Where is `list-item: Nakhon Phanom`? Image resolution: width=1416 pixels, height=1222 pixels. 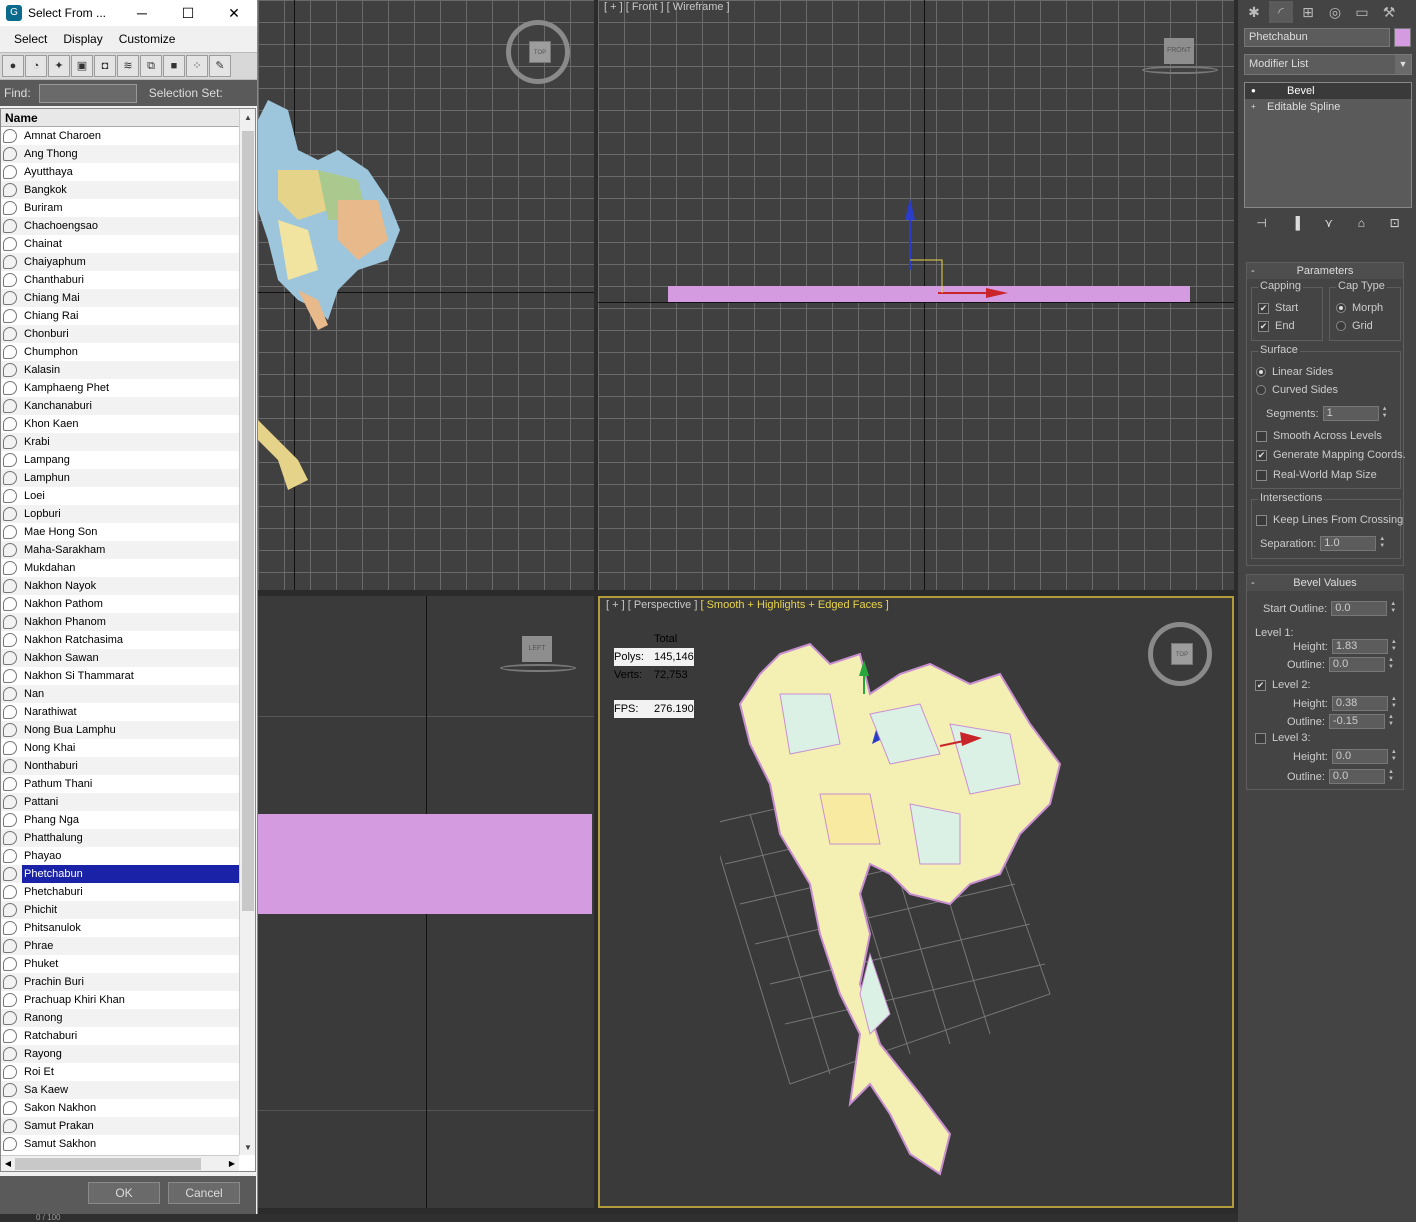
list-item: Nakhon Phanom is located at coordinates (120, 622).